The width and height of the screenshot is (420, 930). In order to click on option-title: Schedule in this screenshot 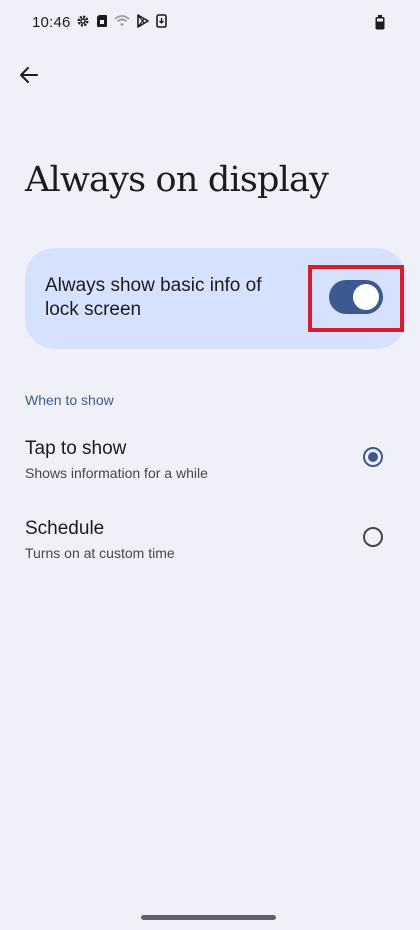, I will do `click(65, 528)`.